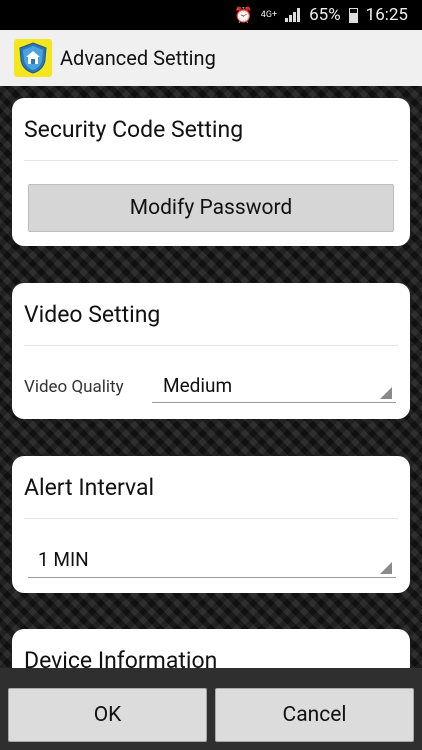 This screenshot has width=422, height=750. I want to click on battery-icon, so click(353, 15).